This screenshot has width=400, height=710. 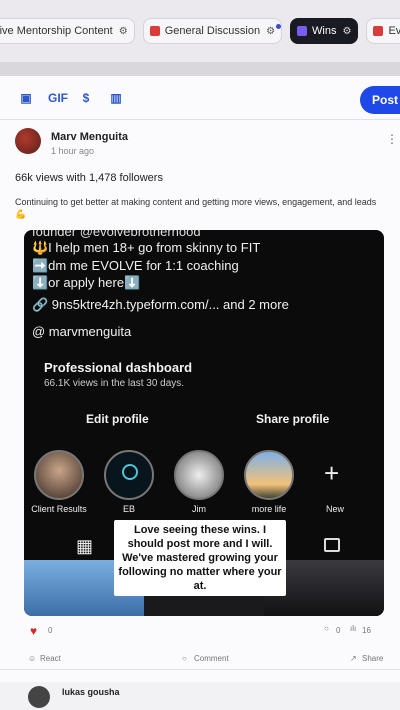 I want to click on unread-badge, so click(x=278, y=26).